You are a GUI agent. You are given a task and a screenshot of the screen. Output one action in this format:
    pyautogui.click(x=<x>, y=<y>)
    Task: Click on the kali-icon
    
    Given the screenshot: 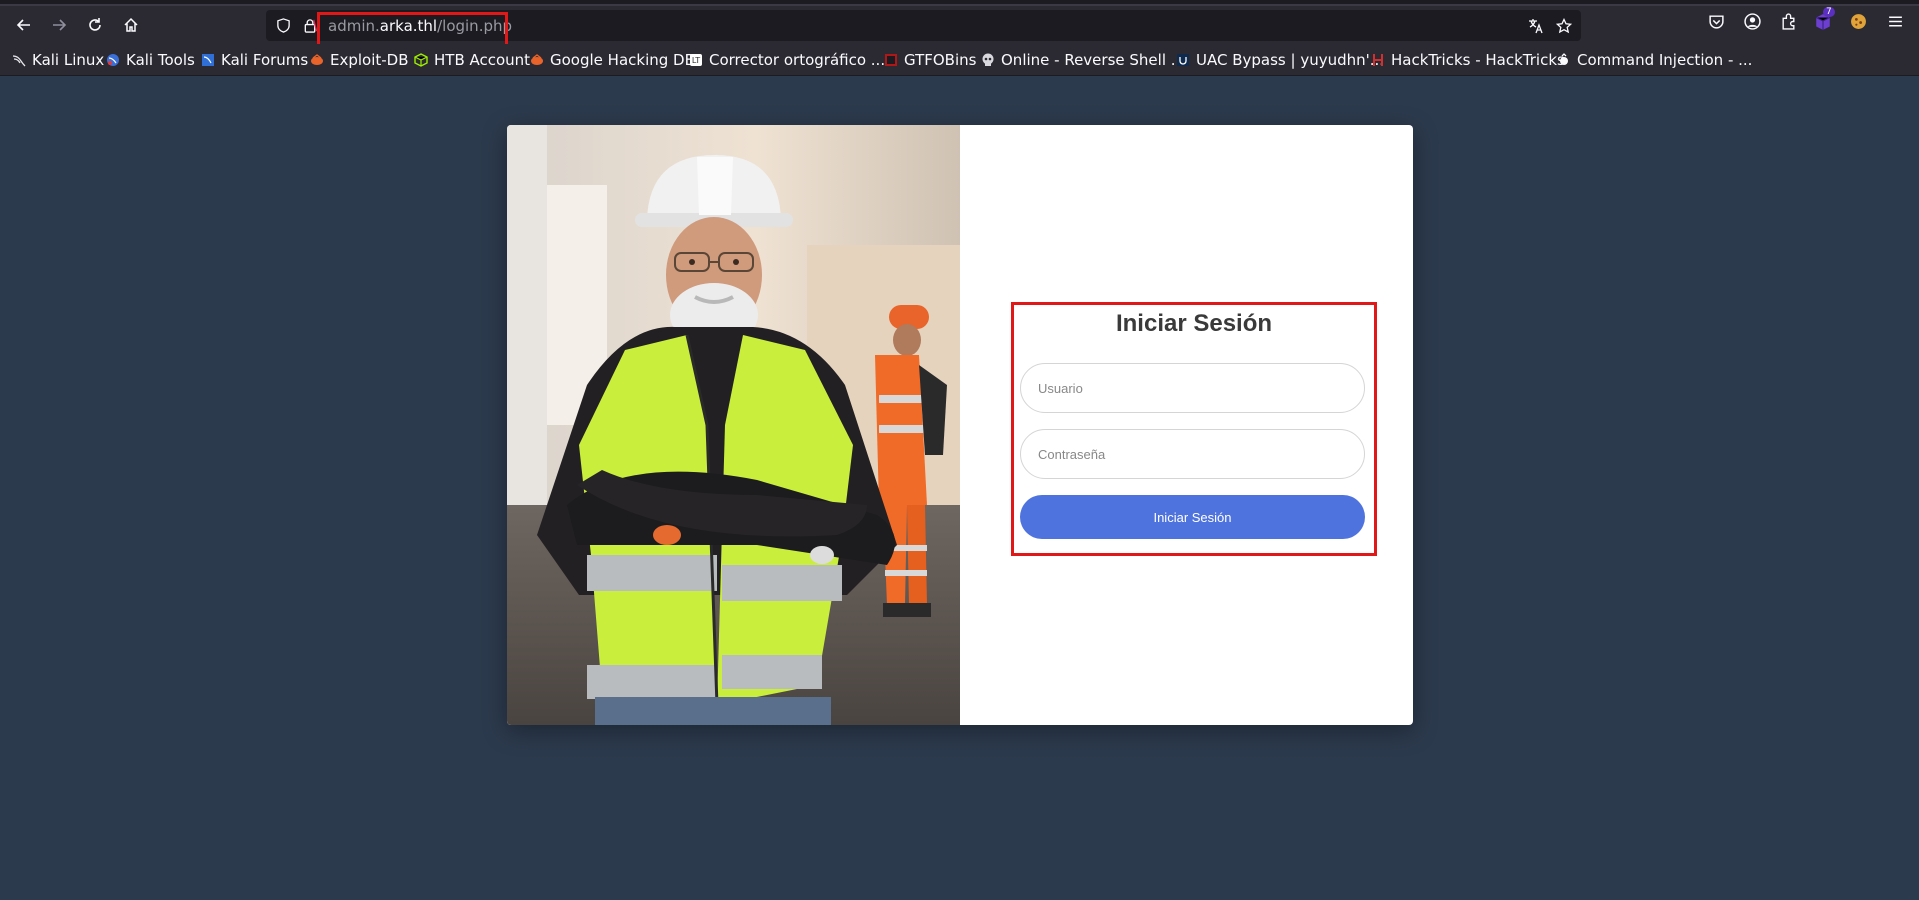 What is the action you would take?
    pyautogui.click(x=19, y=61)
    